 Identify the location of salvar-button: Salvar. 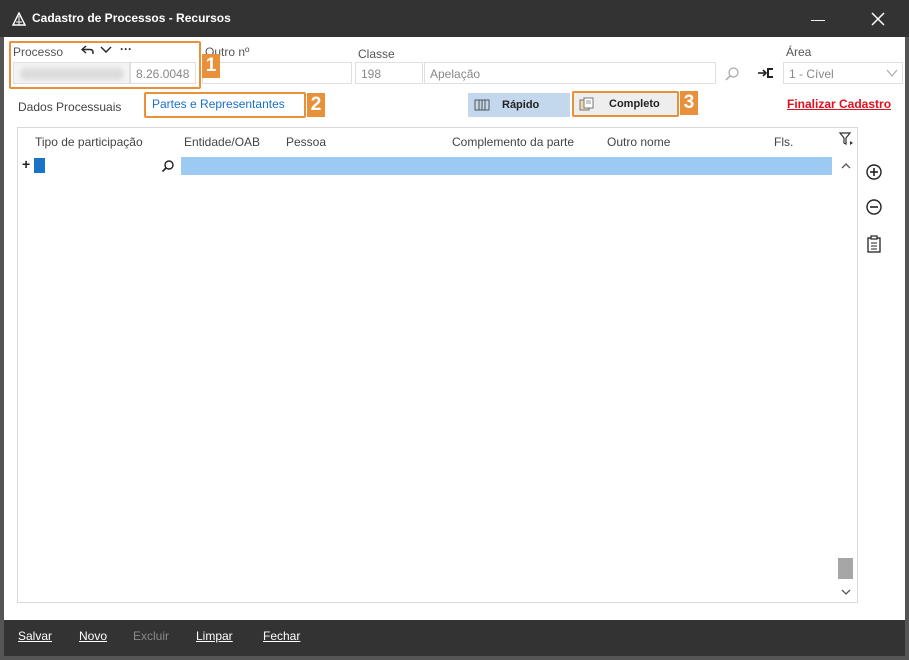
(35, 636).